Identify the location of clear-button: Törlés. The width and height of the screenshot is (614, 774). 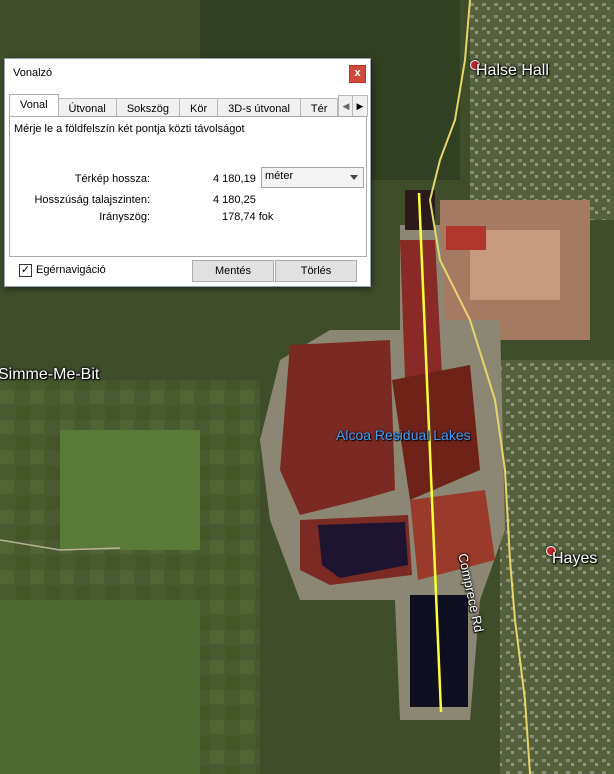
(316, 271).